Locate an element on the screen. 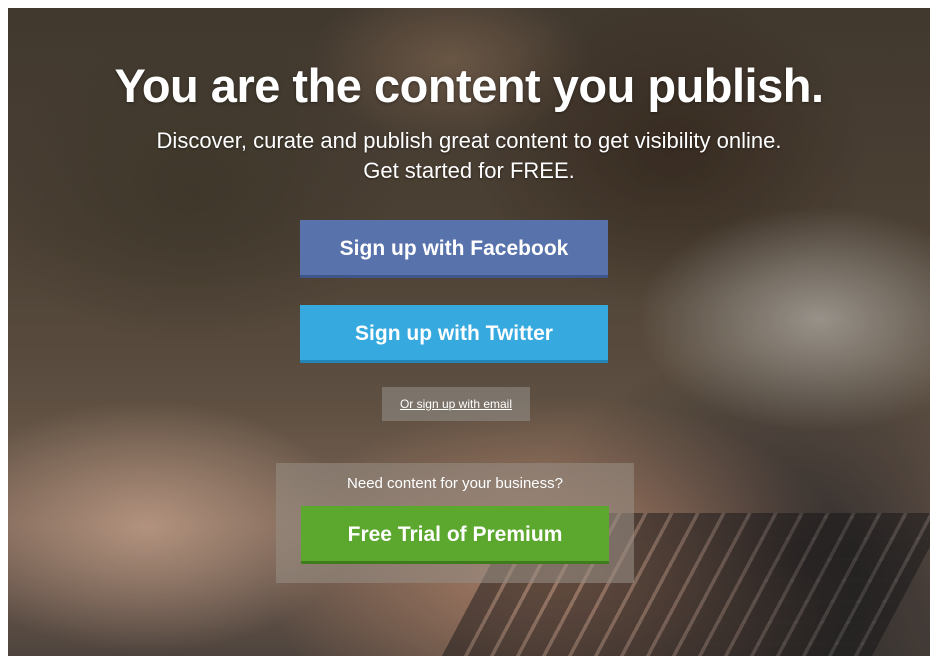 The width and height of the screenshot is (938, 659). subtitle-line-2: Get started for FREE. is located at coordinates (469, 170).